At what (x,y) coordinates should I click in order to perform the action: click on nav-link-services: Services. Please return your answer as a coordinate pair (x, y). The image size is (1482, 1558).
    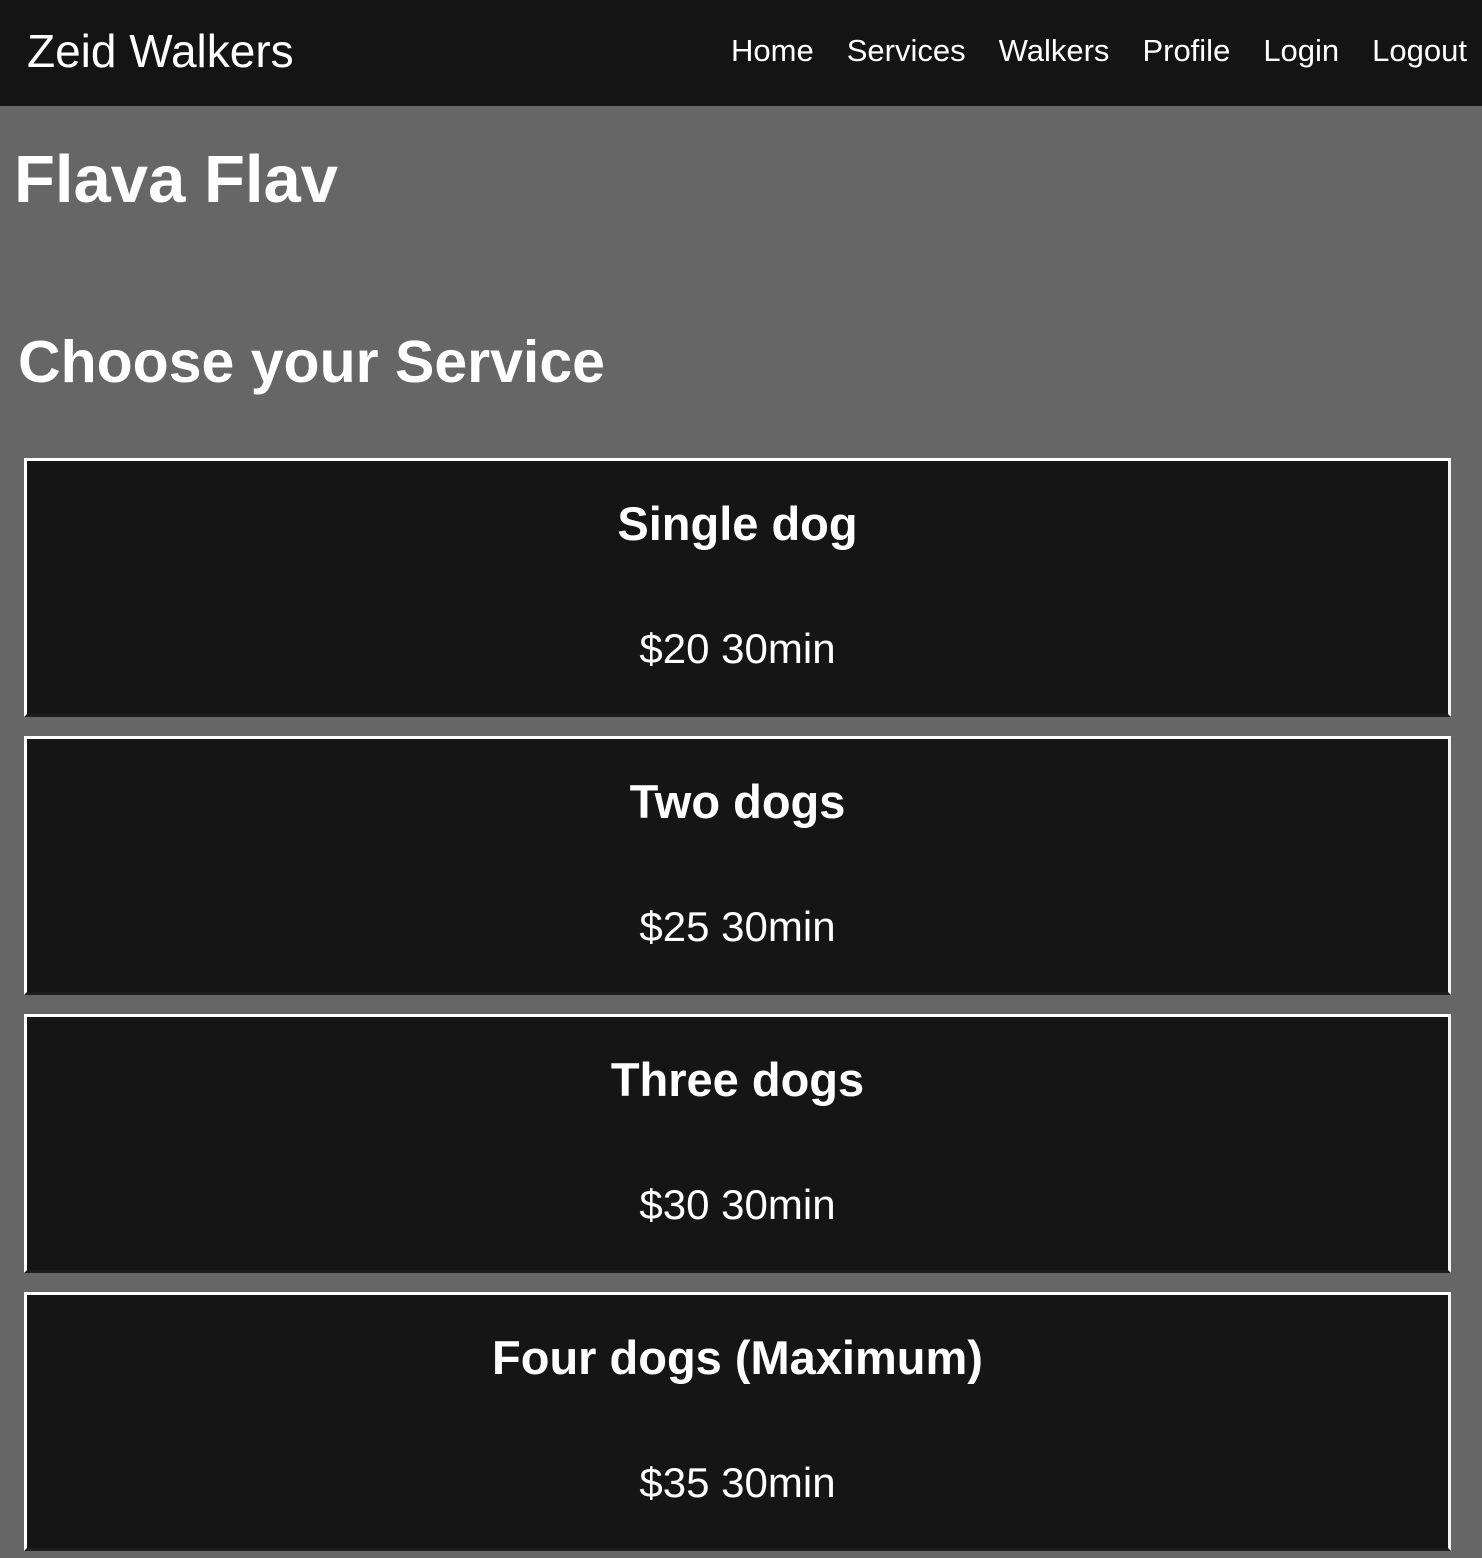
    Looking at the image, I should click on (906, 51).